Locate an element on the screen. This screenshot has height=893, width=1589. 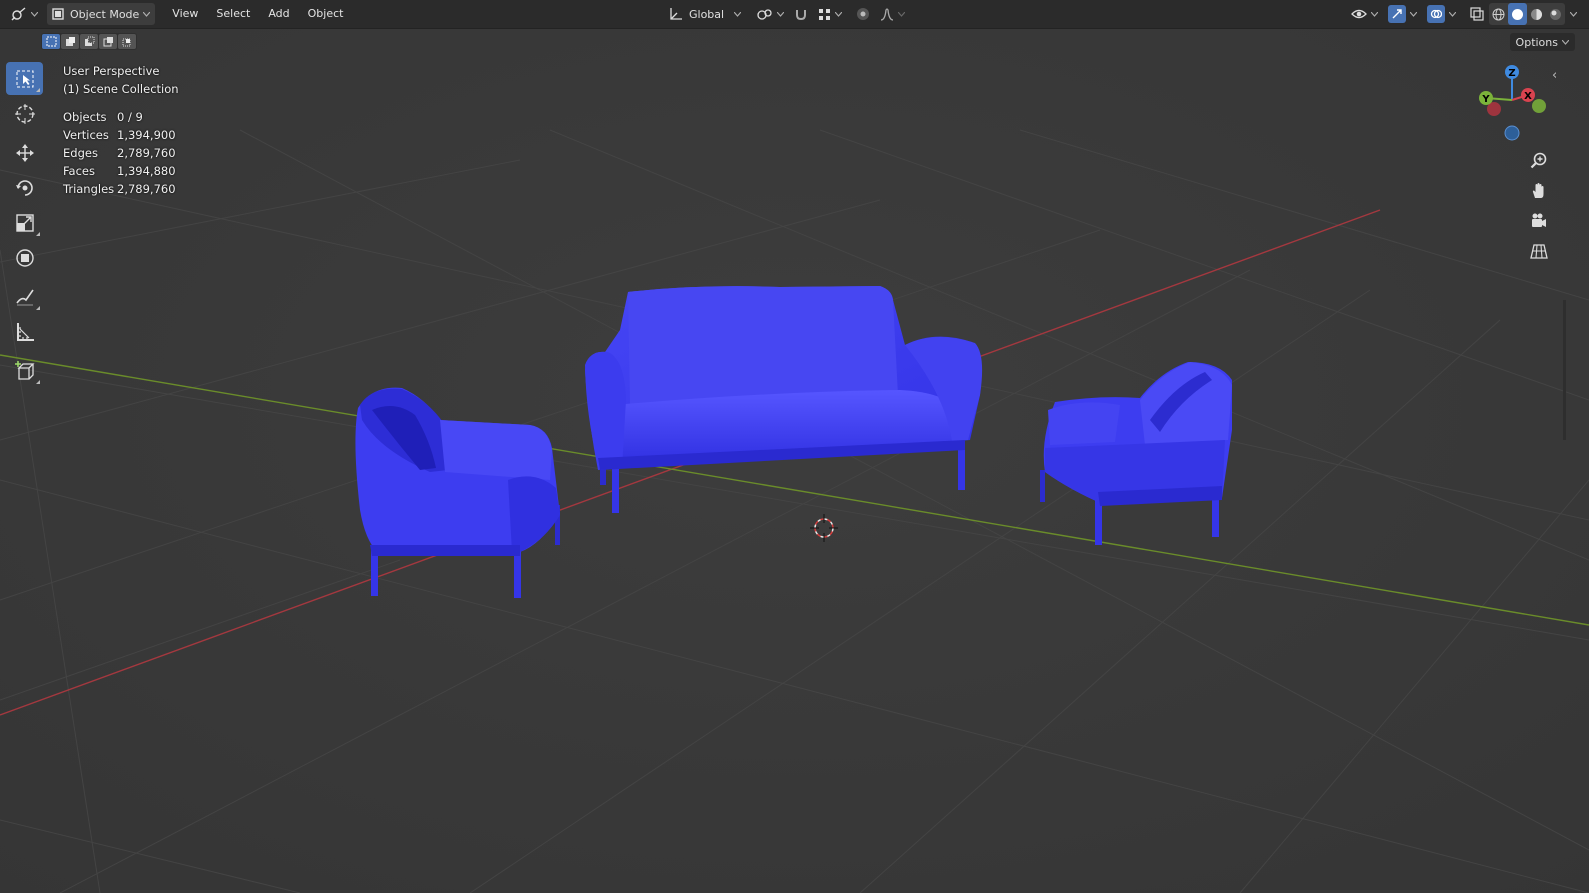
selection-mode-group is located at coordinates (89, 41).